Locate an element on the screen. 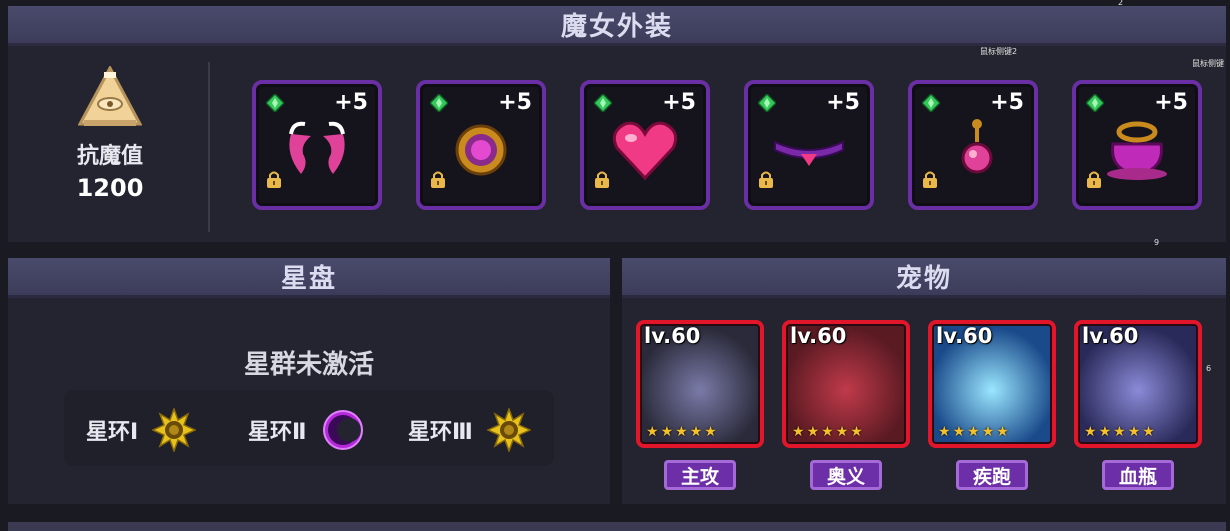 Image resolution: width=1230 pixels, height=531 pixels. ring-3: 星环Ⅲ is located at coordinates (469, 430).